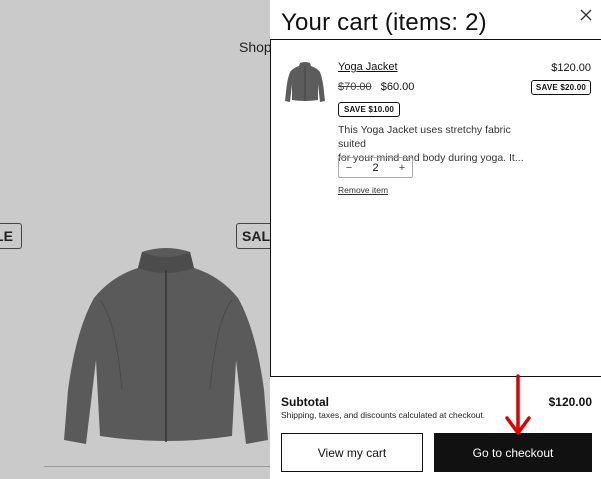 The height and width of the screenshot is (479, 601). I want to click on background-nav-shop: Shop, so click(255, 47).